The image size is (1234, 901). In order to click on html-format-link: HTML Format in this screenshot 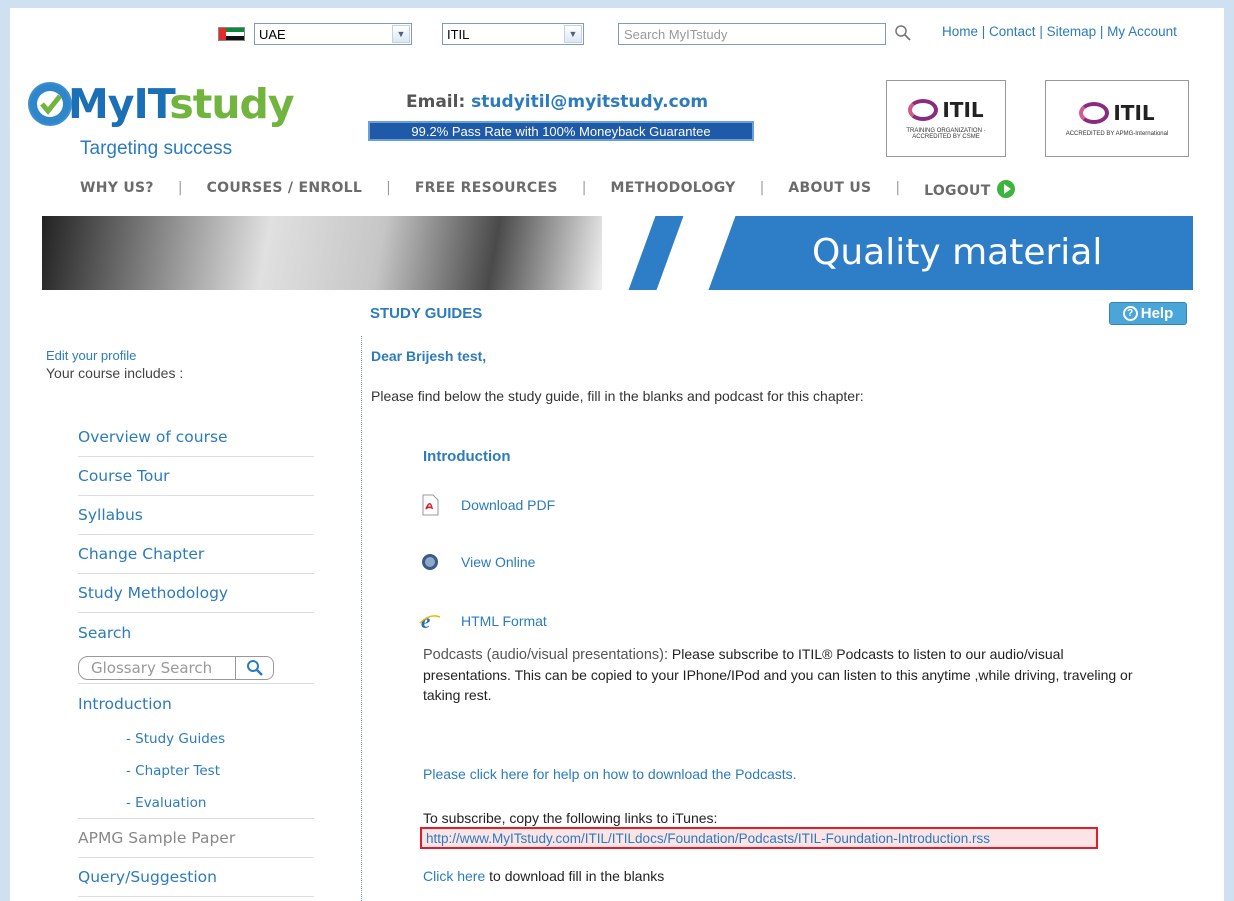, I will do `click(504, 621)`.